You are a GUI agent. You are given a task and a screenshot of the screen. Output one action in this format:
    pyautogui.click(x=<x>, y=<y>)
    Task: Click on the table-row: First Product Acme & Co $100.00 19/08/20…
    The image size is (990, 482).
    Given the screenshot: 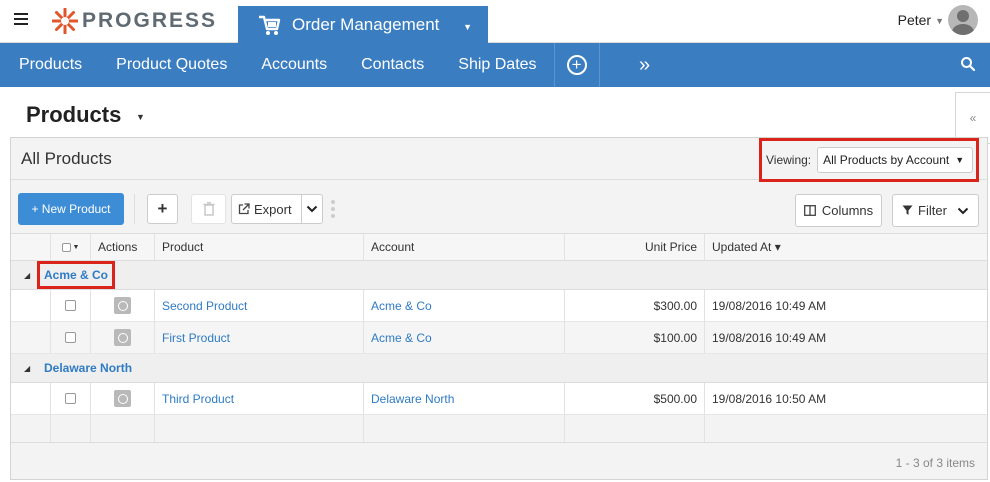 What is the action you would take?
    pyautogui.click(x=499, y=338)
    